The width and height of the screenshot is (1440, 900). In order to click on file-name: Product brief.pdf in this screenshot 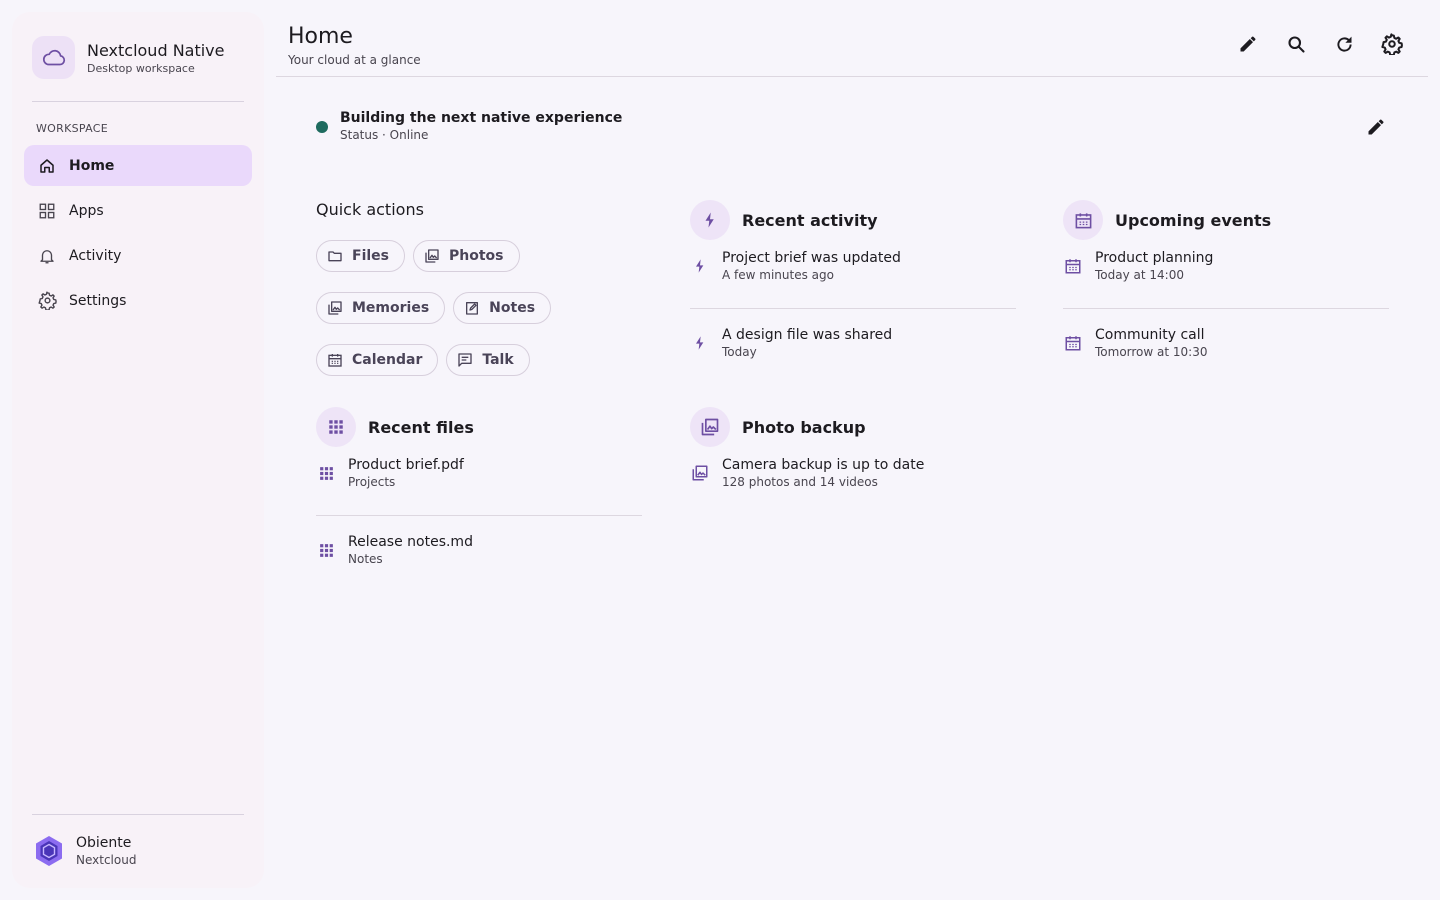, I will do `click(406, 465)`.